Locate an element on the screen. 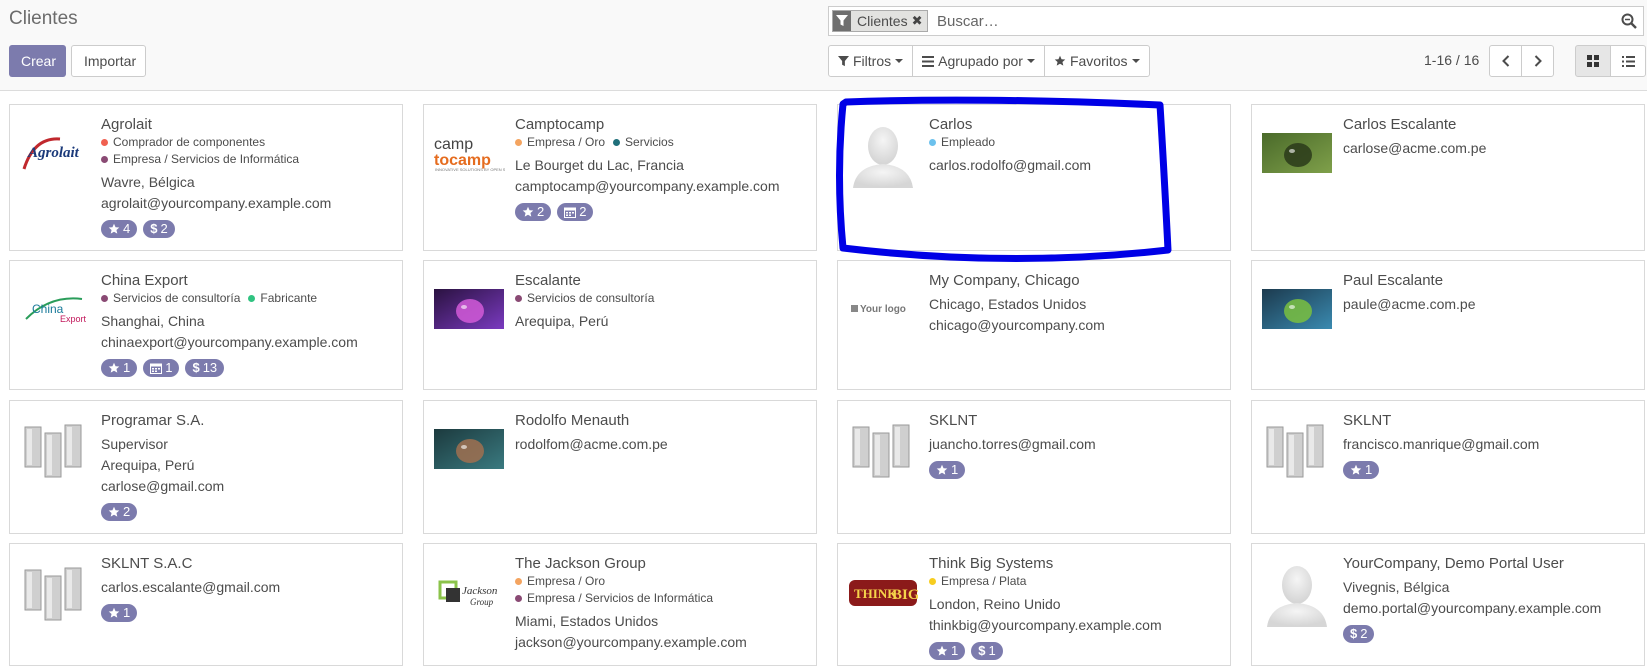 The image size is (1647, 666). kanban-card: Carlos Escalante carlose@acme.com.pe is located at coordinates (1448, 177).